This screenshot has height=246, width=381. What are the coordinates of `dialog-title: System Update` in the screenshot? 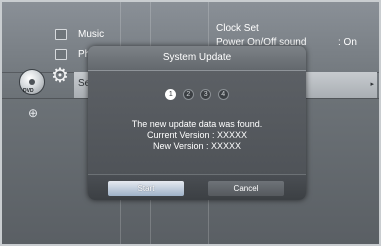 It's located at (197, 57).